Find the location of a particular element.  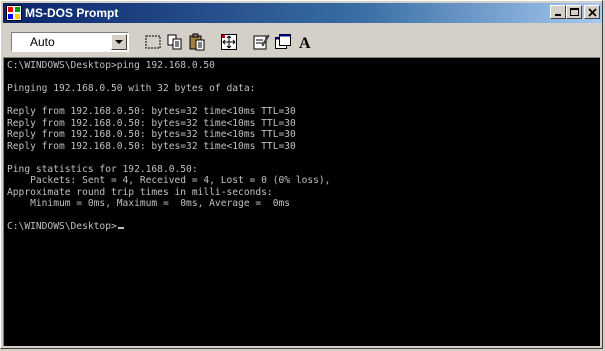

copy-icon is located at coordinates (174, 42).